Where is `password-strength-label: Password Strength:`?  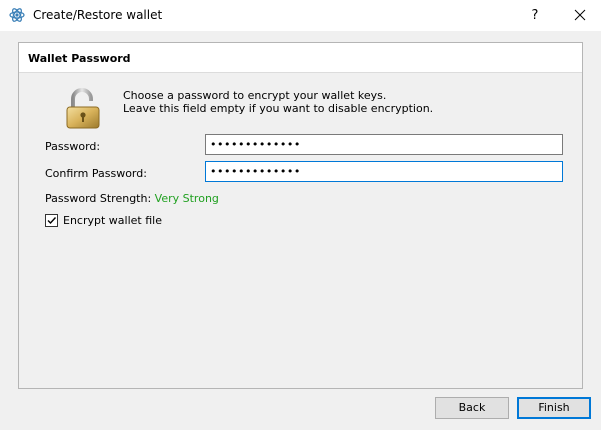 password-strength-label: Password Strength: is located at coordinates (100, 198).